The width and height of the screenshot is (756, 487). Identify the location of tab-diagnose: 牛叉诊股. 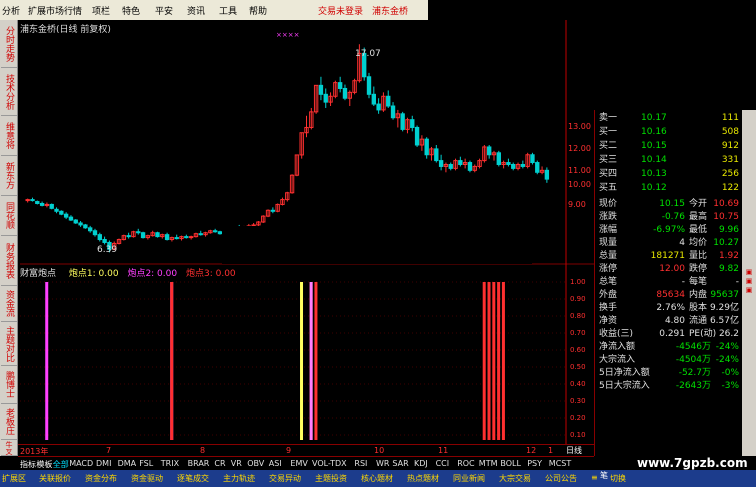
(9, 448).